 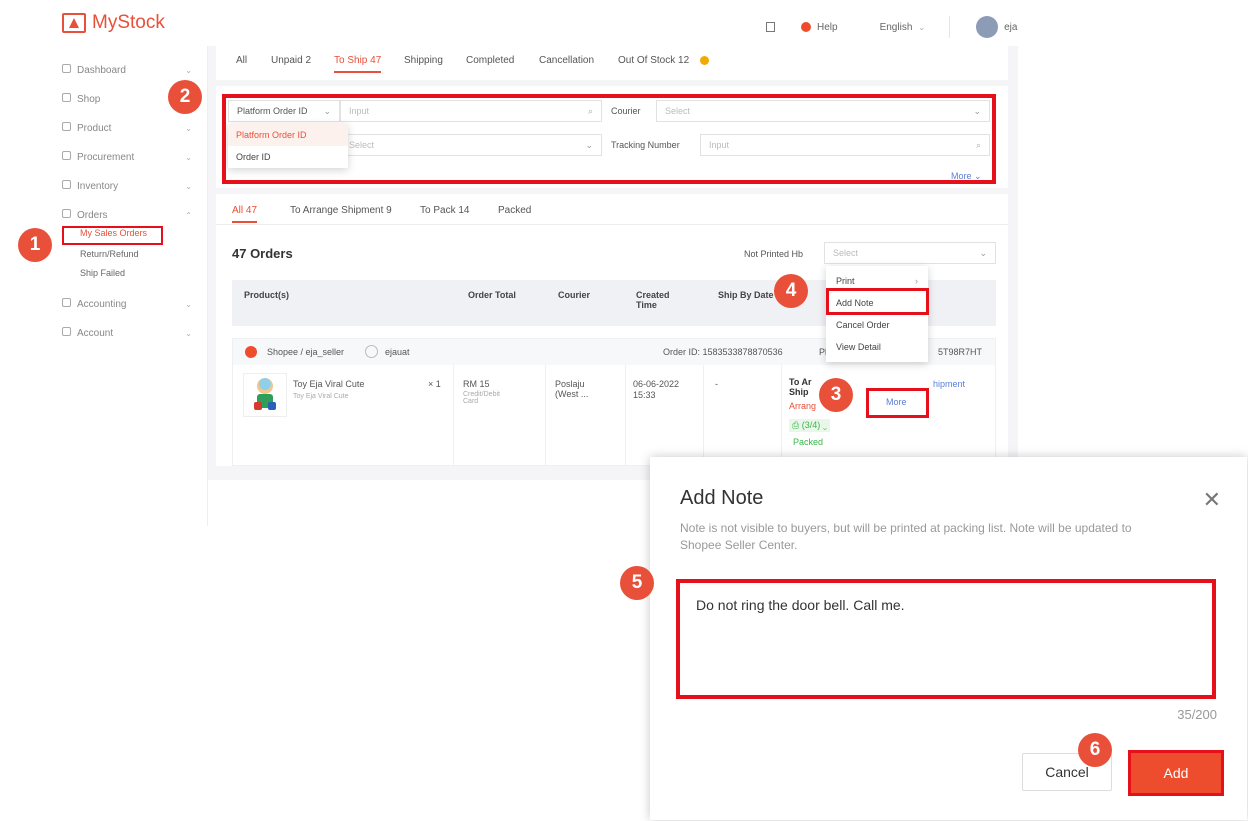 I want to click on store-icon, so click(x=74, y=23).